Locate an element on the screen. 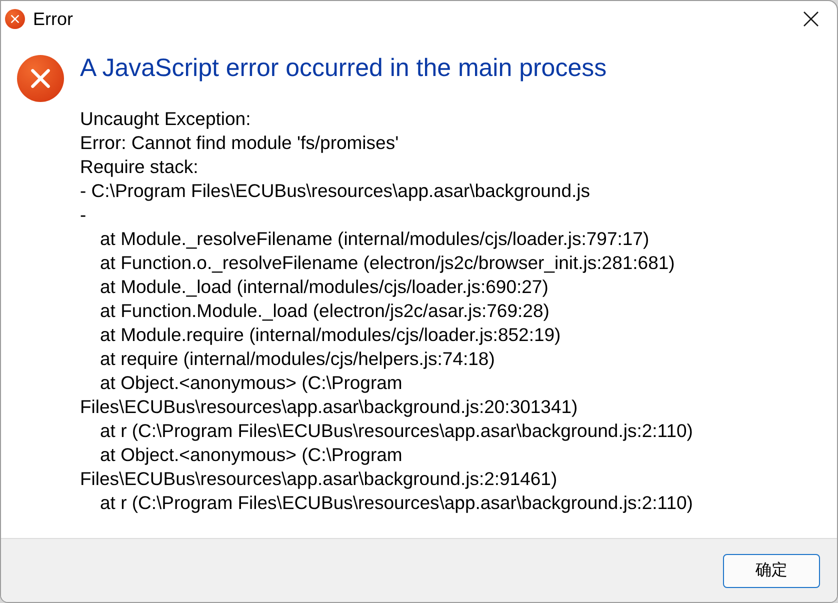  close-icon is located at coordinates (811, 19).